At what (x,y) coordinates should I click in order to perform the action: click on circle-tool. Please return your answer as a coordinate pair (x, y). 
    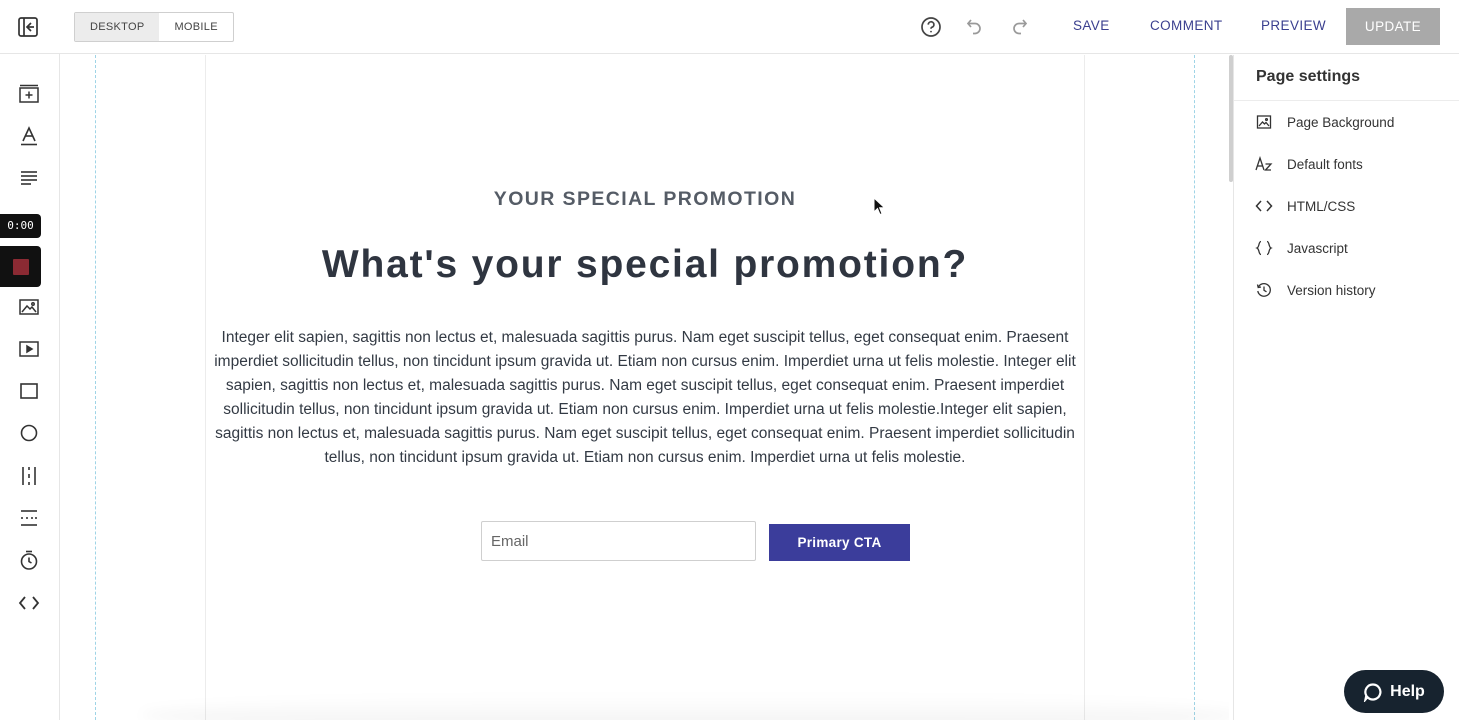
    Looking at the image, I should click on (29, 433).